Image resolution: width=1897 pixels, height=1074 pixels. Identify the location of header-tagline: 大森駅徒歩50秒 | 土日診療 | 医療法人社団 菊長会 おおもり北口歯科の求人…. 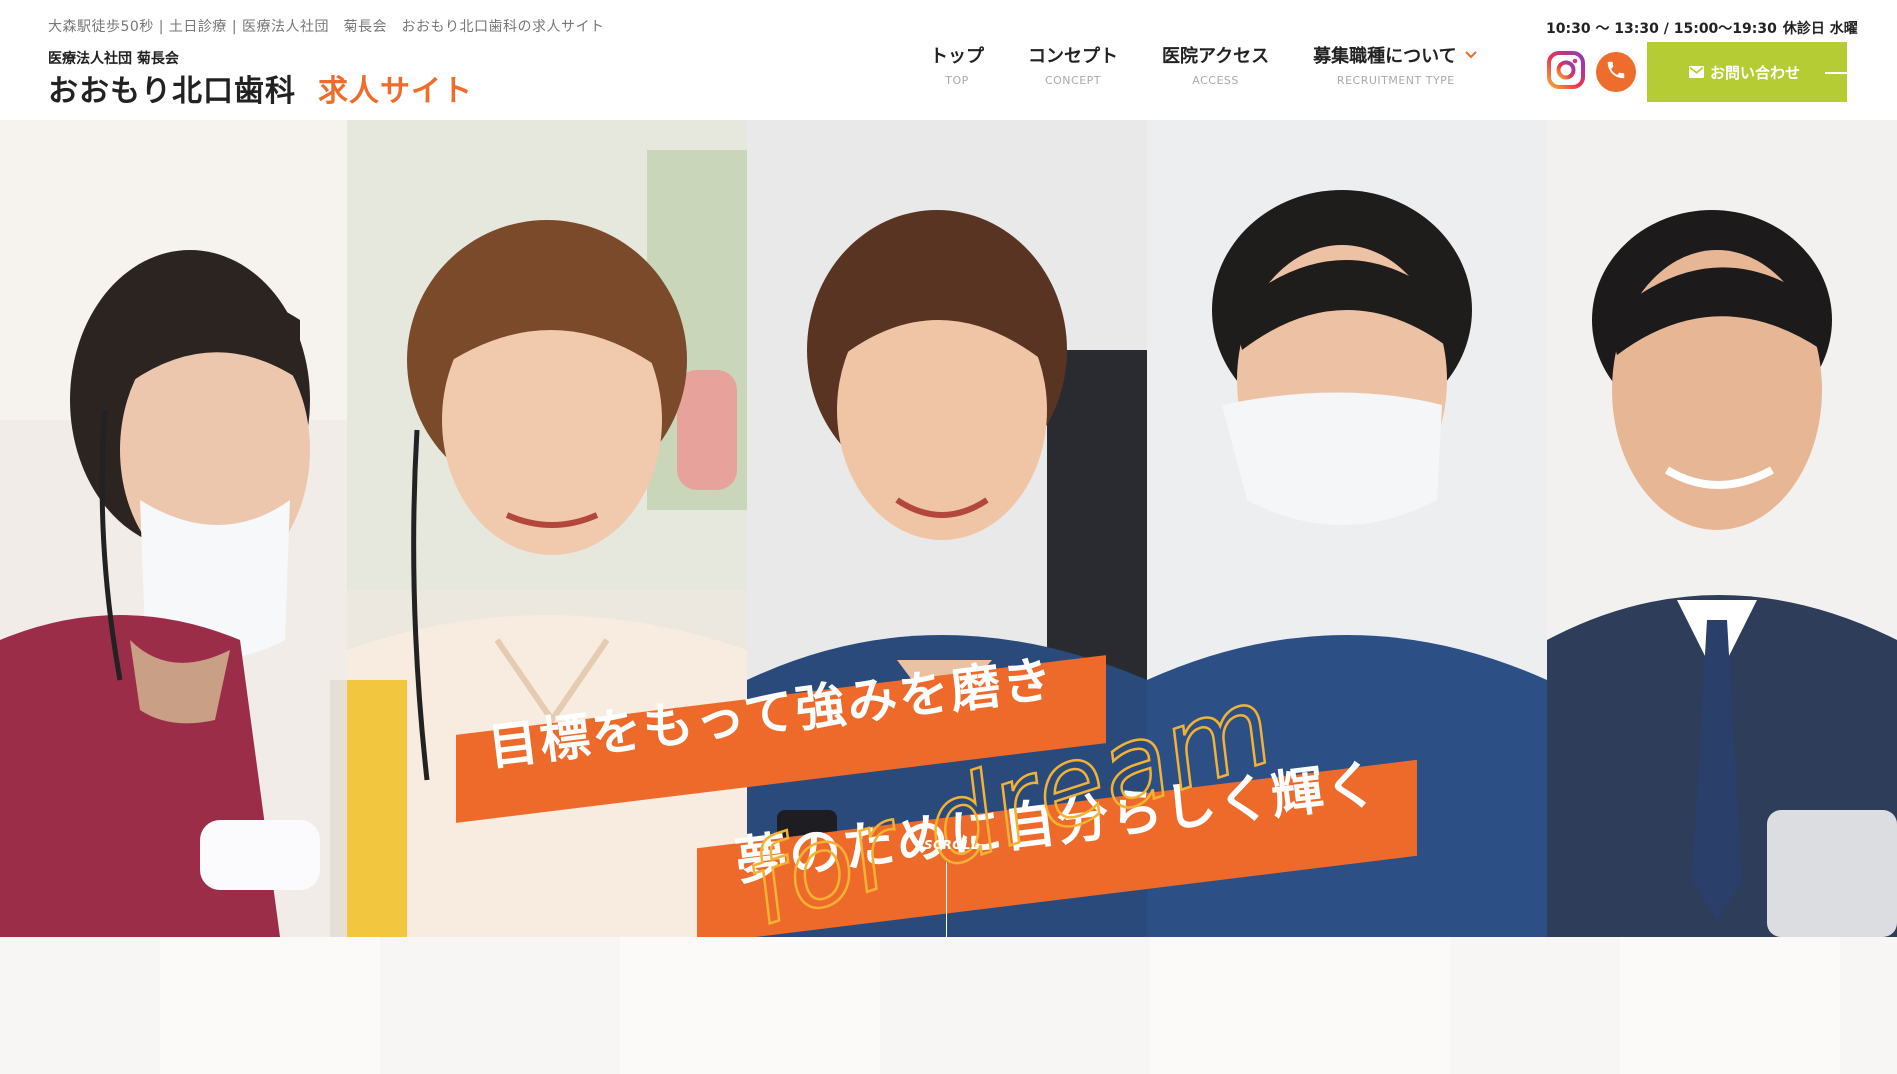
(326, 27).